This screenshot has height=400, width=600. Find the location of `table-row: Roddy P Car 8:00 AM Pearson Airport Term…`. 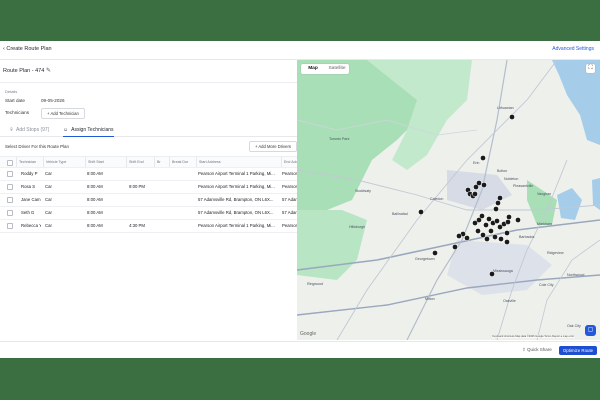

table-row: Roddy P Car 8:00 AM Pearson Airport Term… is located at coordinates (148, 174).